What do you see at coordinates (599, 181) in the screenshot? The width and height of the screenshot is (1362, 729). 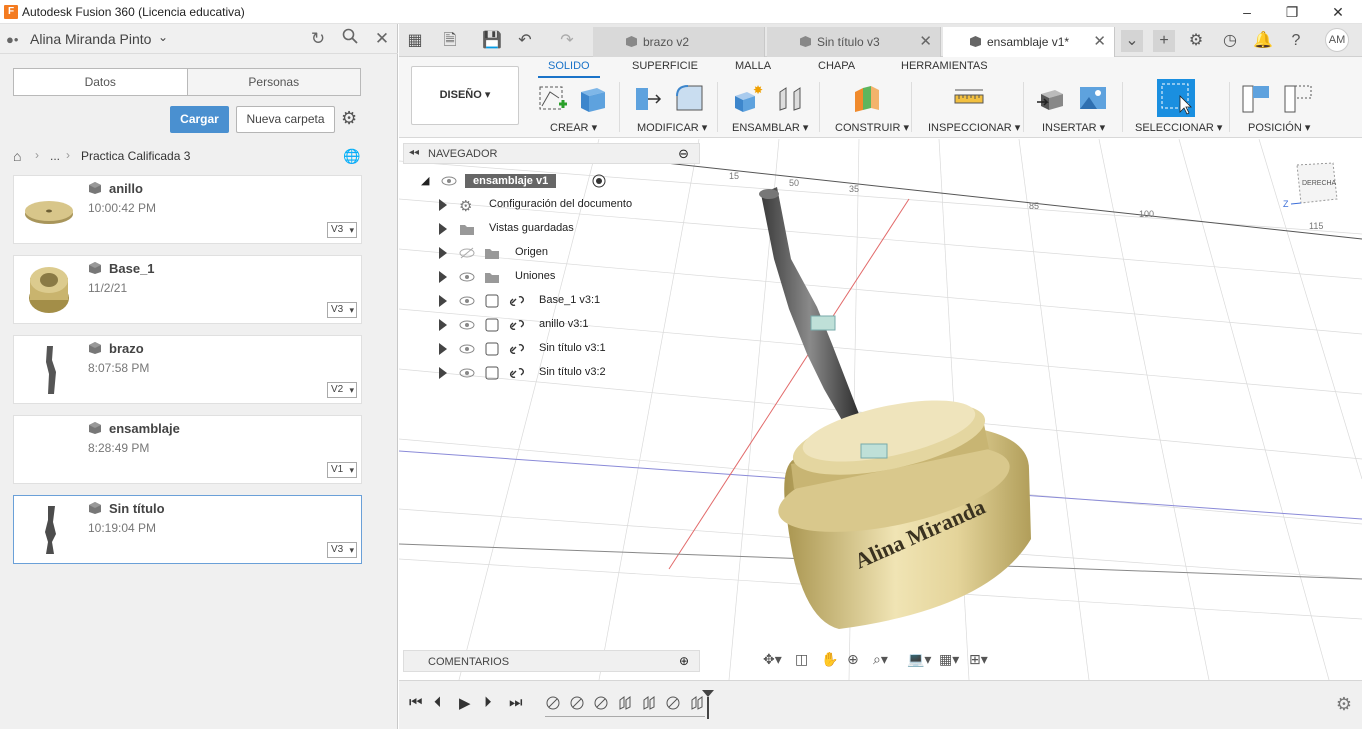 I see `activate-radio-icon` at bounding box center [599, 181].